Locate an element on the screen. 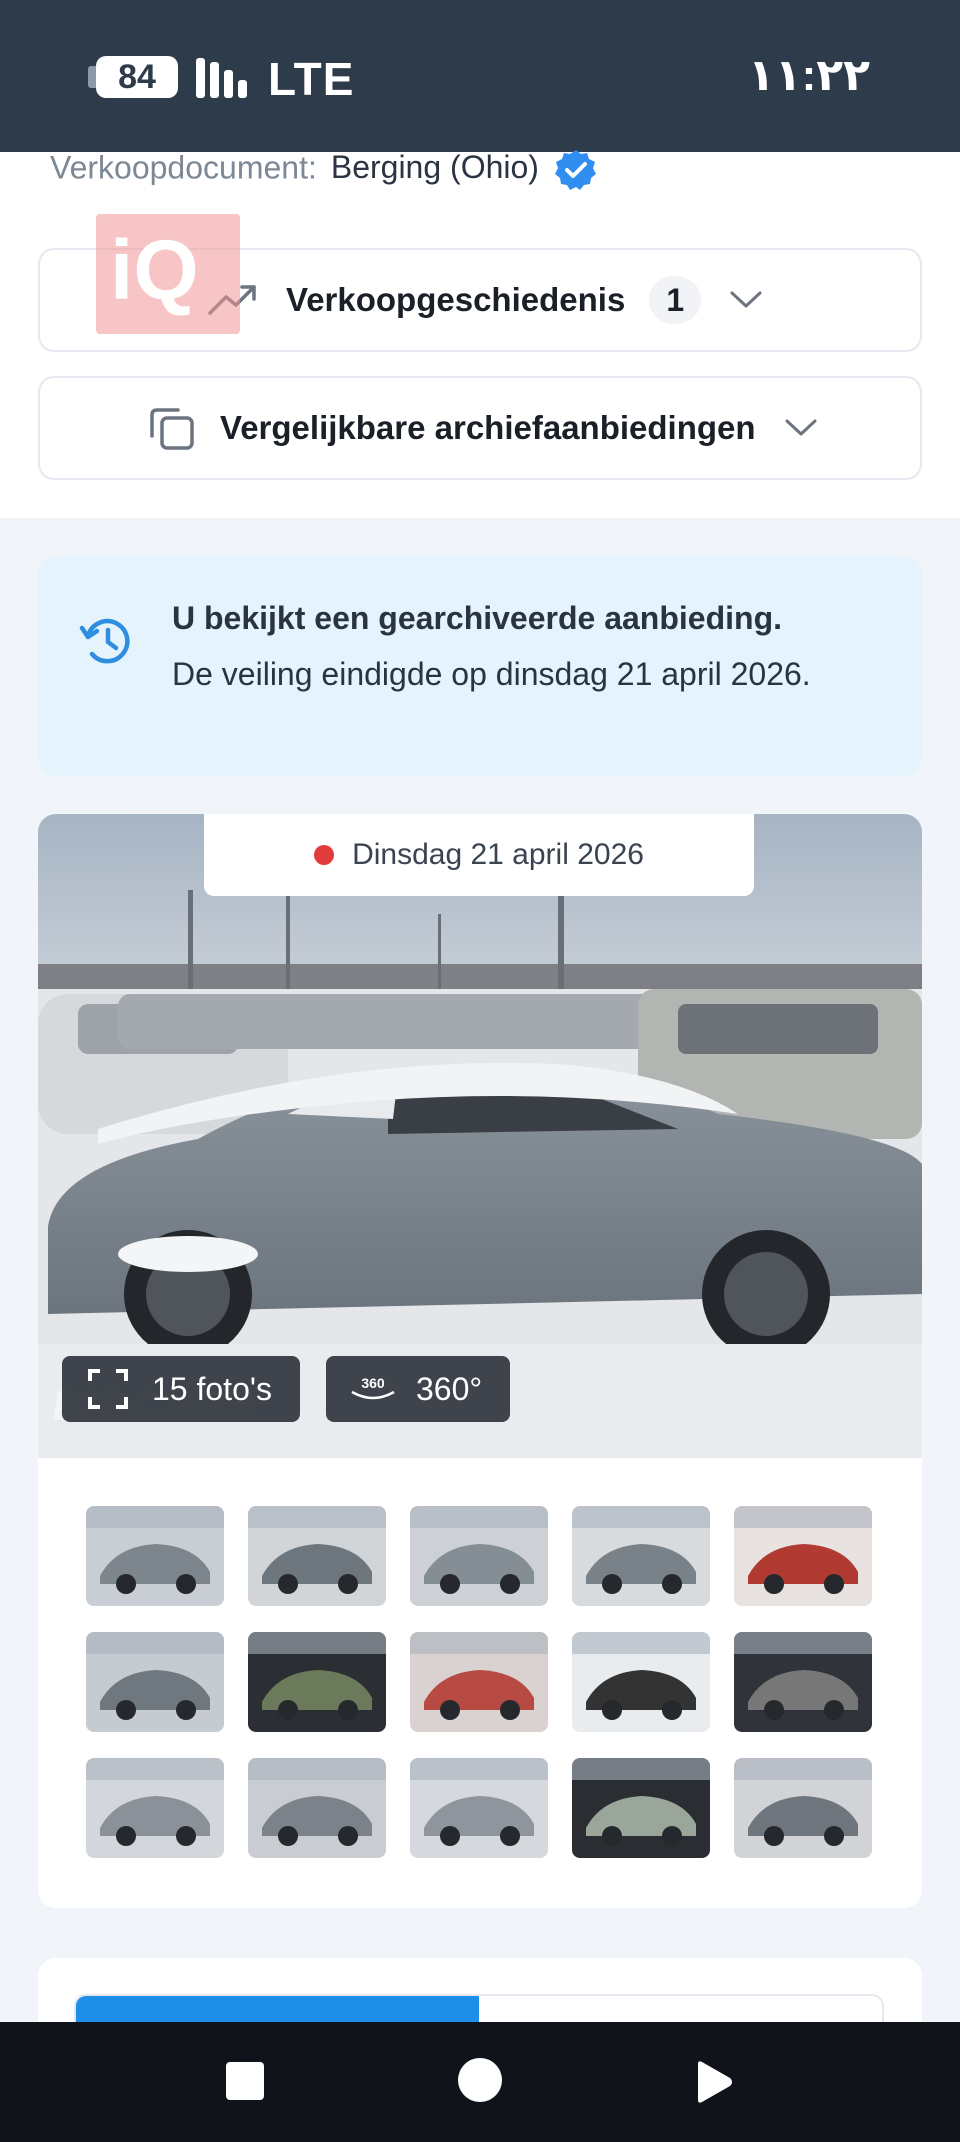  sale-document-value: Berging (Ohio) is located at coordinates (434, 167).